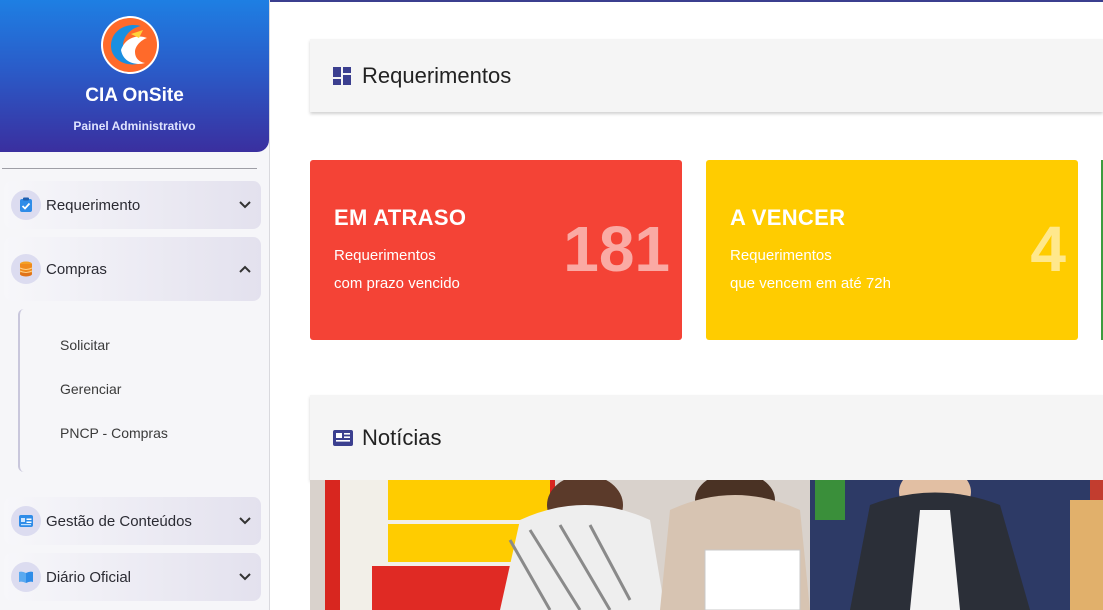 The height and width of the screenshot is (610, 1103). What do you see at coordinates (26, 269) in the screenshot?
I see `database-icon` at bounding box center [26, 269].